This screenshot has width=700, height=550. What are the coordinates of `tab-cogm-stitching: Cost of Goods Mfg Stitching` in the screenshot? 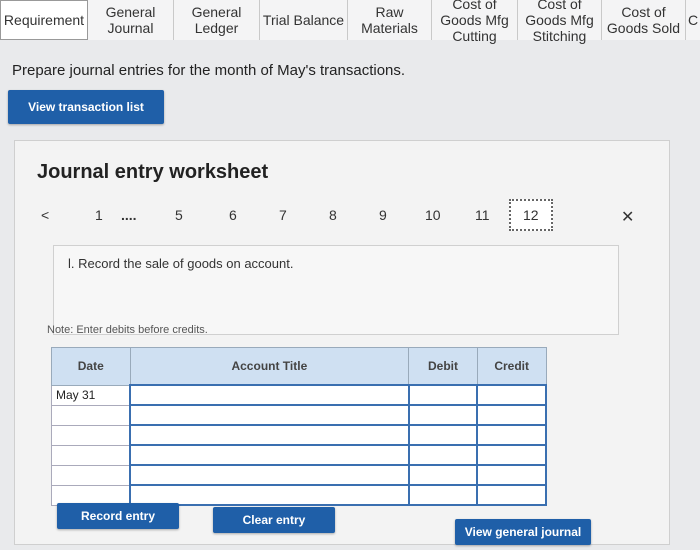 It's located at (560, 22).